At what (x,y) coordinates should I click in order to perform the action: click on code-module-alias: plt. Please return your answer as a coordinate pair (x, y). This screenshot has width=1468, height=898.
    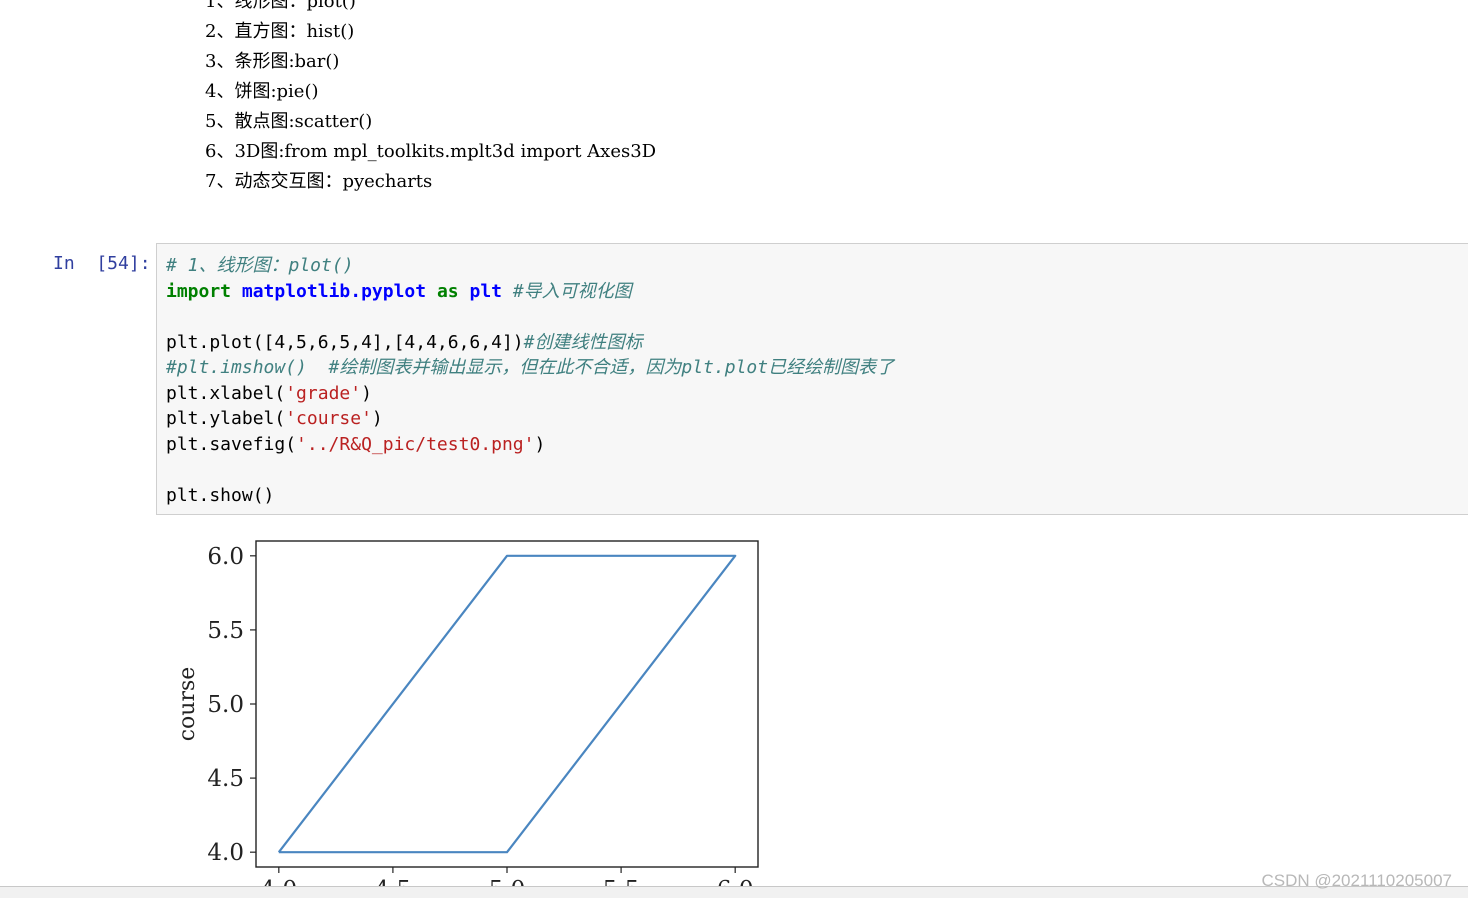
    Looking at the image, I should click on (485, 291).